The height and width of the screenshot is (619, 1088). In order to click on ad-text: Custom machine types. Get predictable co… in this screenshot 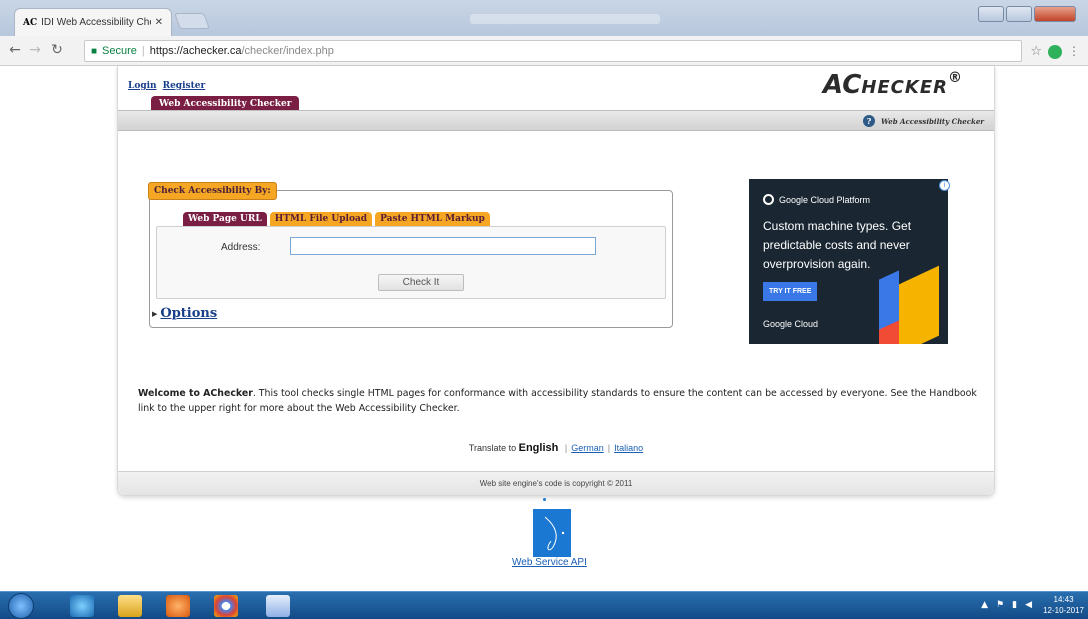, I will do `click(837, 245)`.